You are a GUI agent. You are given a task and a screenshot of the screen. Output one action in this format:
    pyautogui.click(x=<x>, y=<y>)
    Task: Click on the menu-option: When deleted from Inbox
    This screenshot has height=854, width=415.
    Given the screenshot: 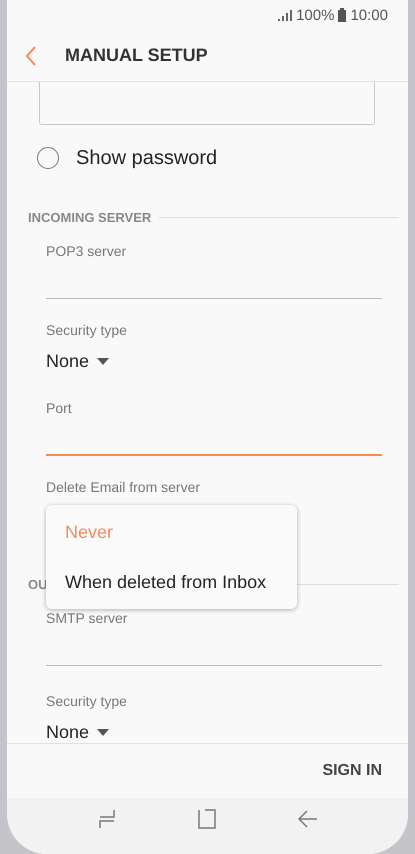 What is the action you would take?
    pyautogui.click(x=171, y=582)
    